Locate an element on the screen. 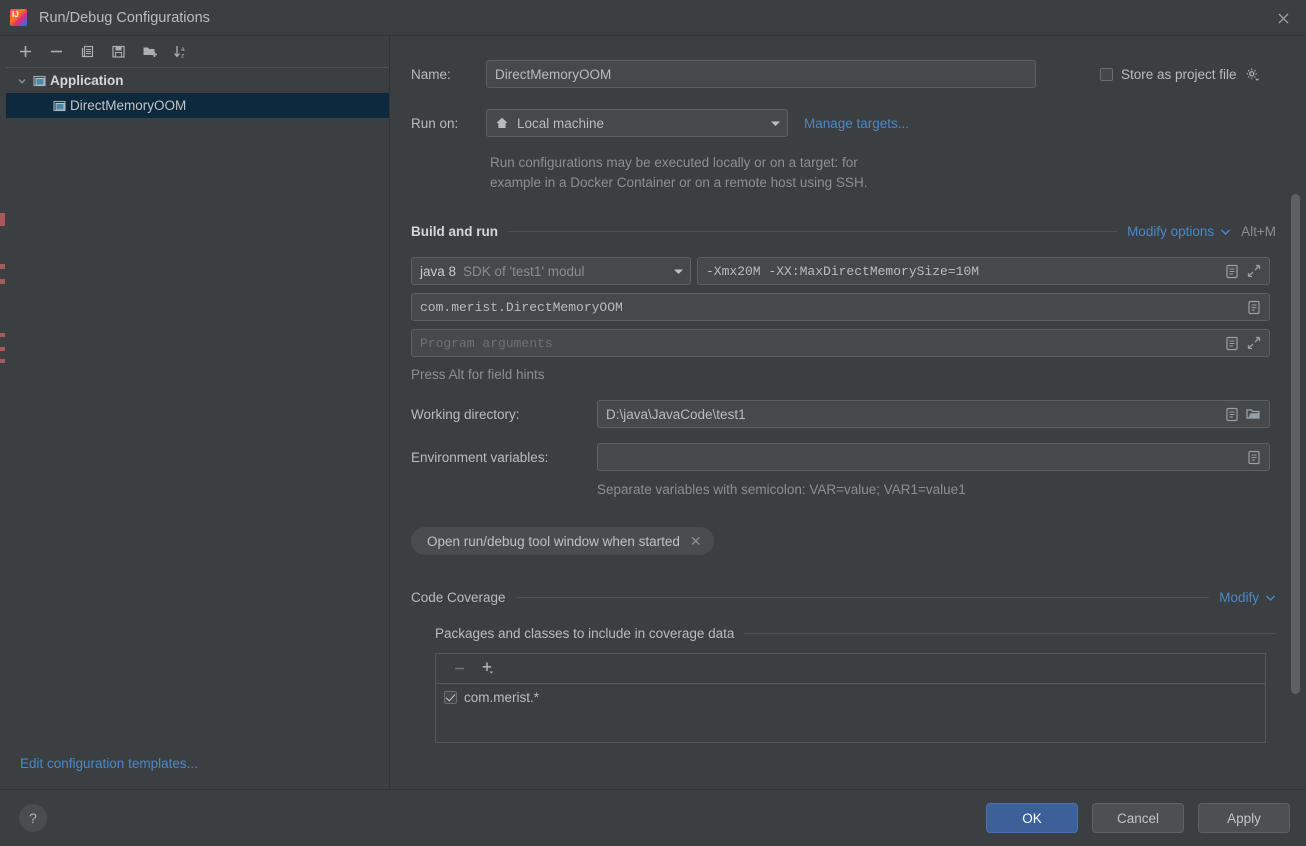  help-icon: ? is located at coordinates (33, 818).